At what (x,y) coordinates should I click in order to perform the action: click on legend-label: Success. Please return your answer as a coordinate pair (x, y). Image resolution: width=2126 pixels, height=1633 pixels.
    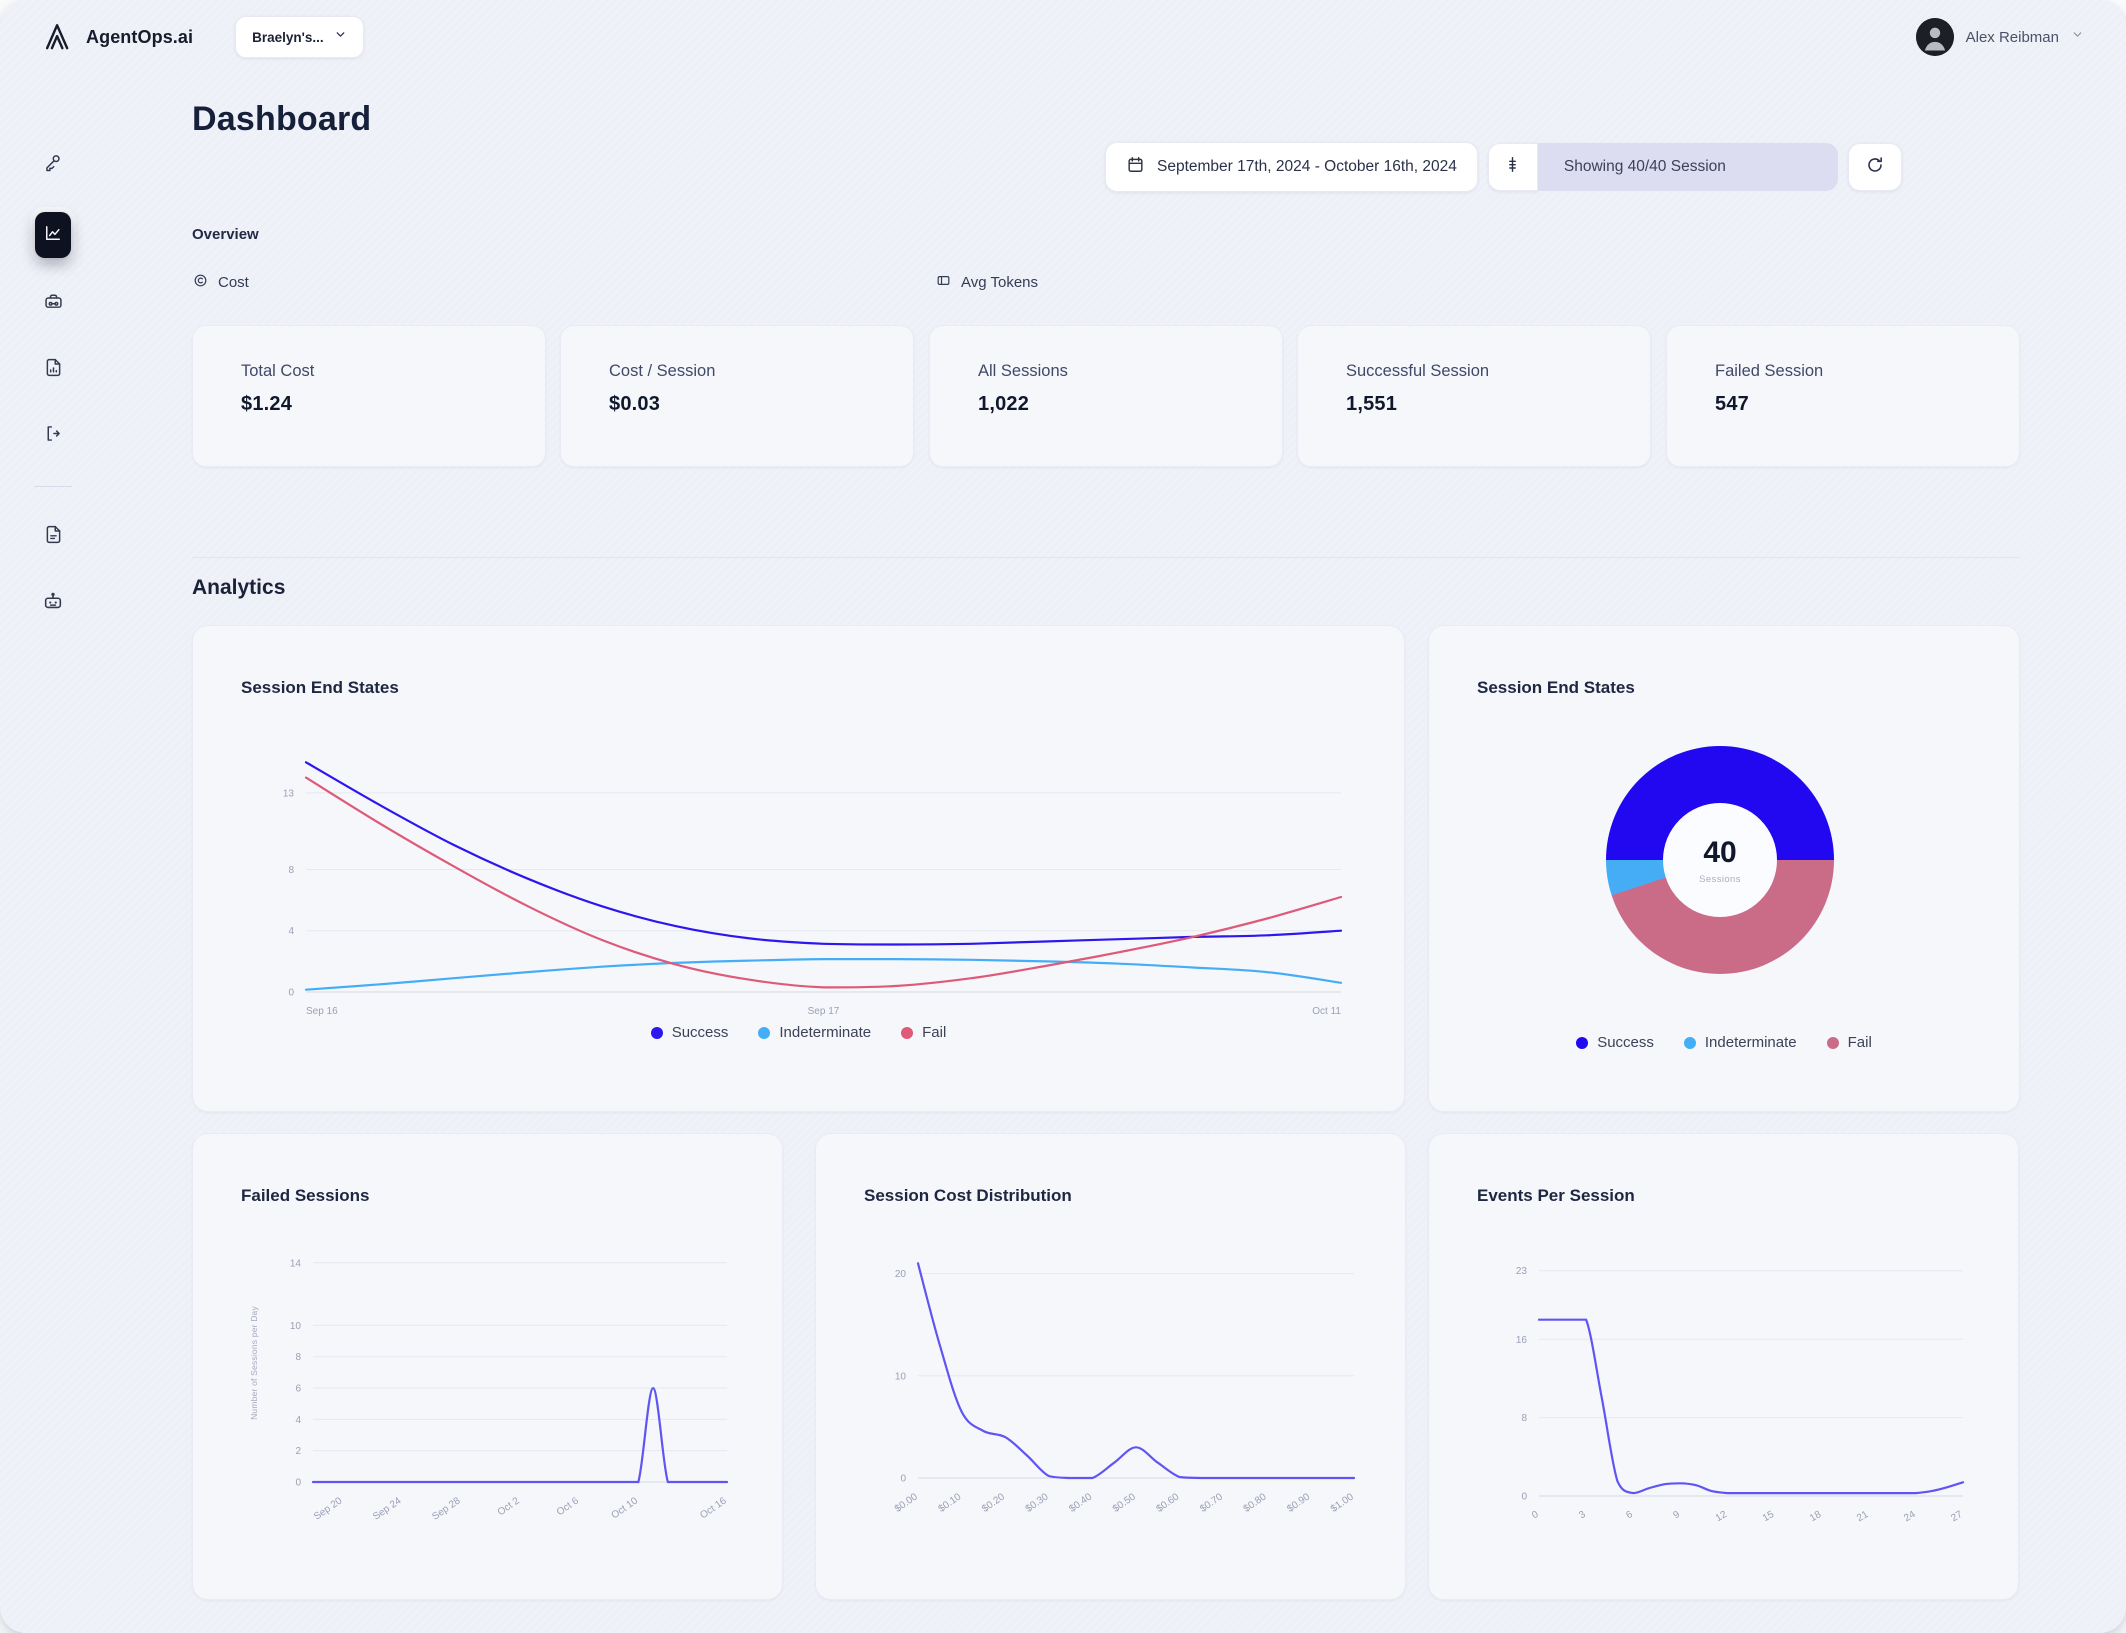
    Looking at the image, I should click on (1625, 1042).